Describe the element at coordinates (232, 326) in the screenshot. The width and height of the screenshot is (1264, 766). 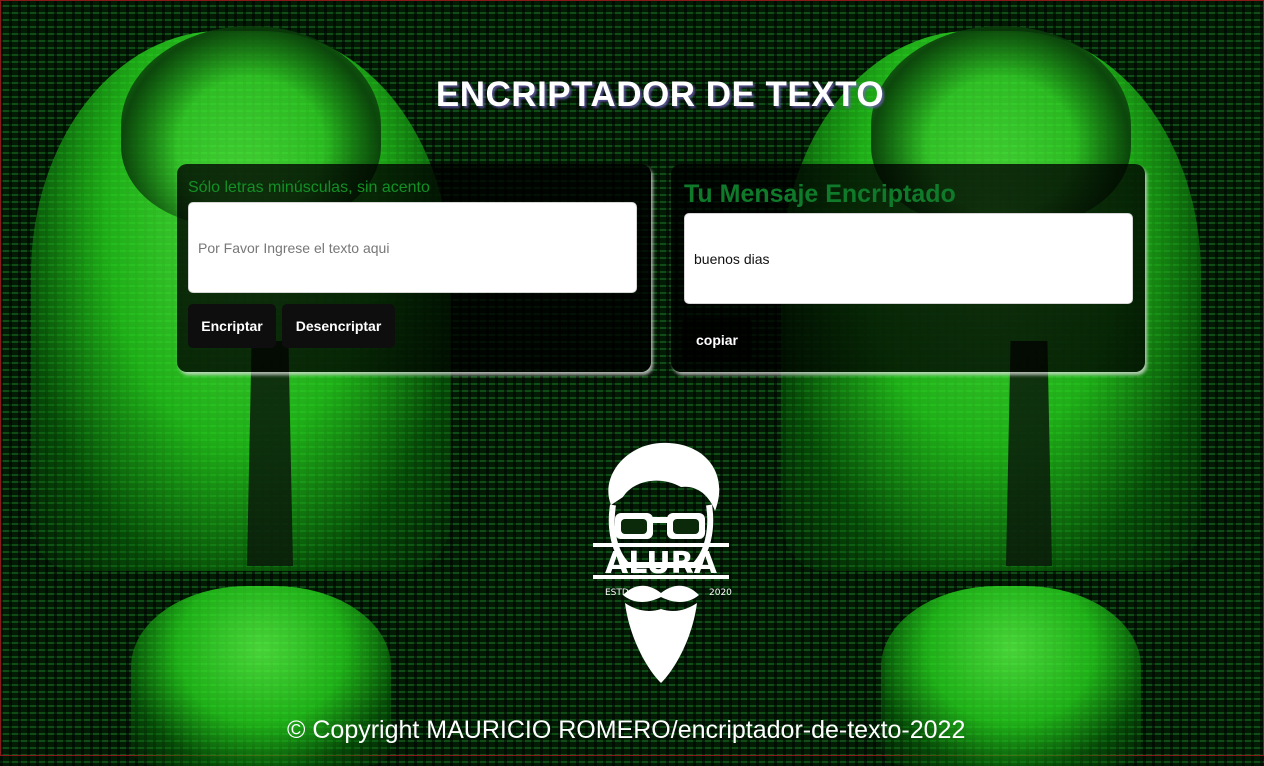
I see `encrypt-button: Encriptar` at that location.